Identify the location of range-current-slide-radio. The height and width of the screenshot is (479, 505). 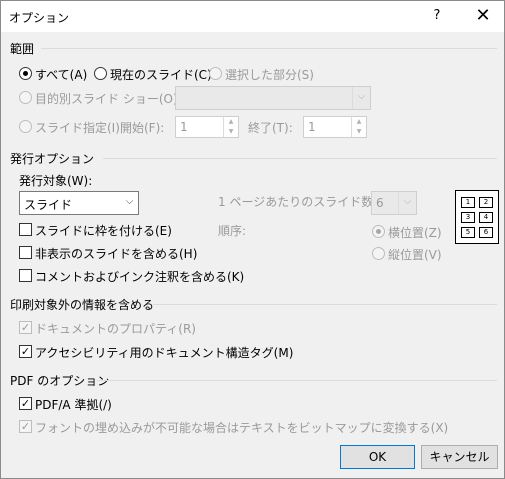
(100, 73).